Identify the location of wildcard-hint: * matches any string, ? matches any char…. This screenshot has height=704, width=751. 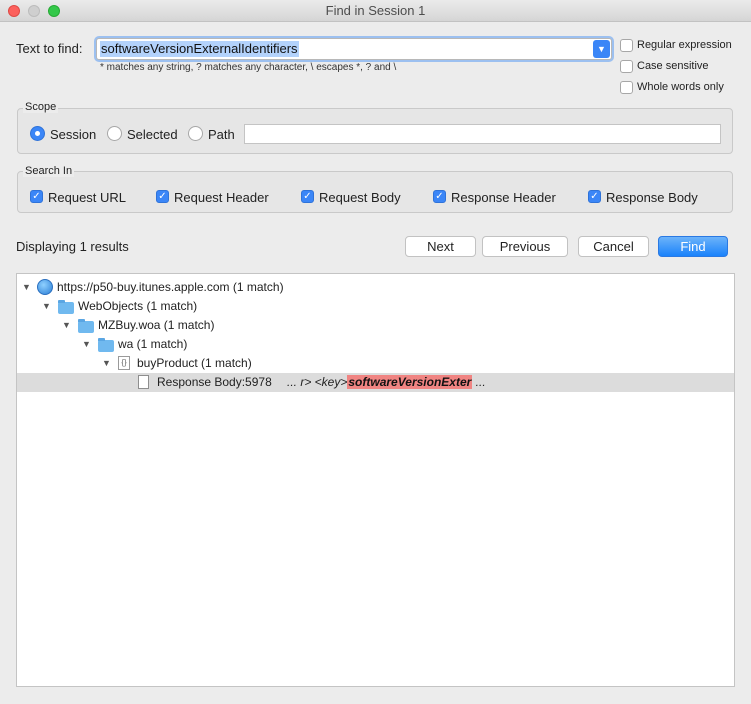
(248, 67).